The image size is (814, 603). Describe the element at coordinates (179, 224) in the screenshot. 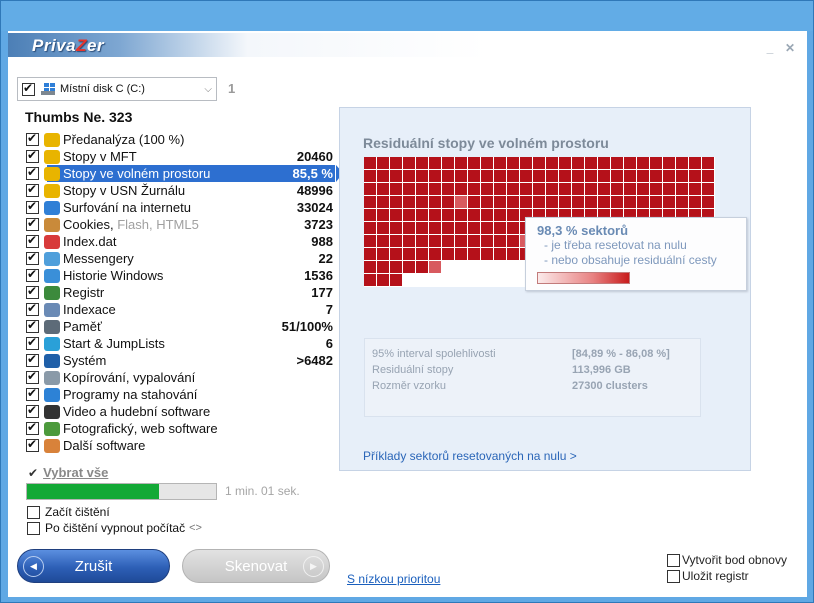

I see `task-item: Cookies, Flash, HTML5 3723` at that location.